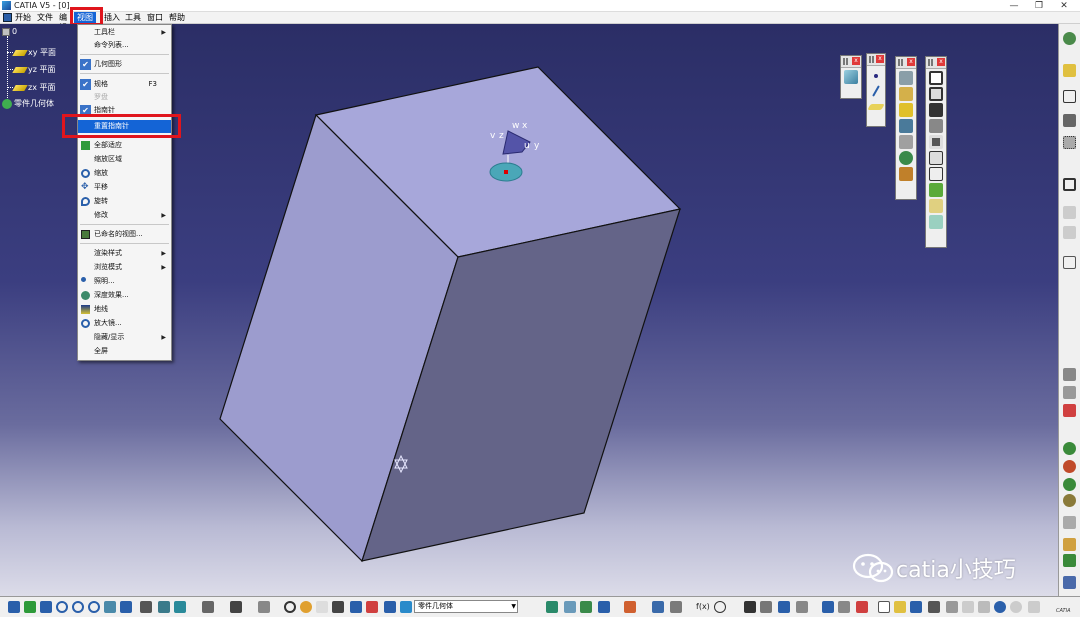 This screenshot has height=617, width=1080. Describe the element at coordinates (23, 18) in the screenshot. I see `menu-start: 开始` at that location.